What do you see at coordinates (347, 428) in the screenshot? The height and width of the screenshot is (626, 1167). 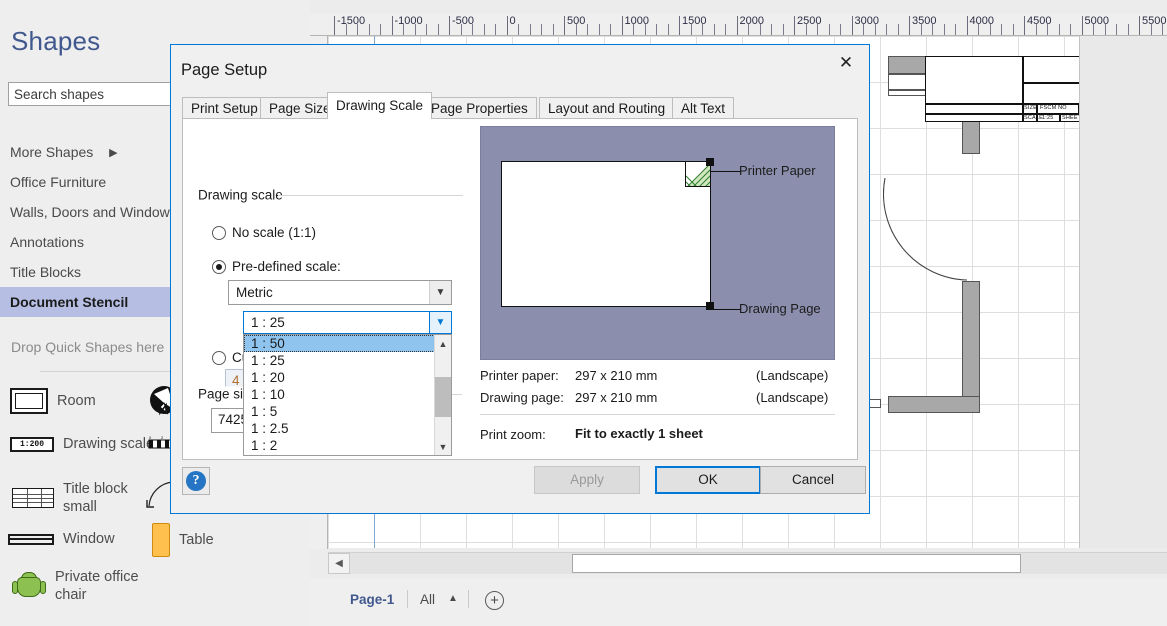 I see `dropdown-option-5: 1 : 2.5` at bounding box center [347, 428].